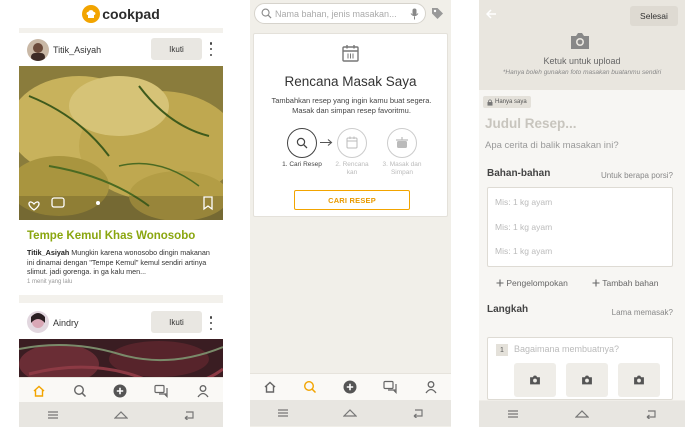 The width and height of the screenshot is (700, 427). What do you see at coordinates (502, 350) in the screenshot?
I see `step-number: 1` at bounding box center [502, 350].